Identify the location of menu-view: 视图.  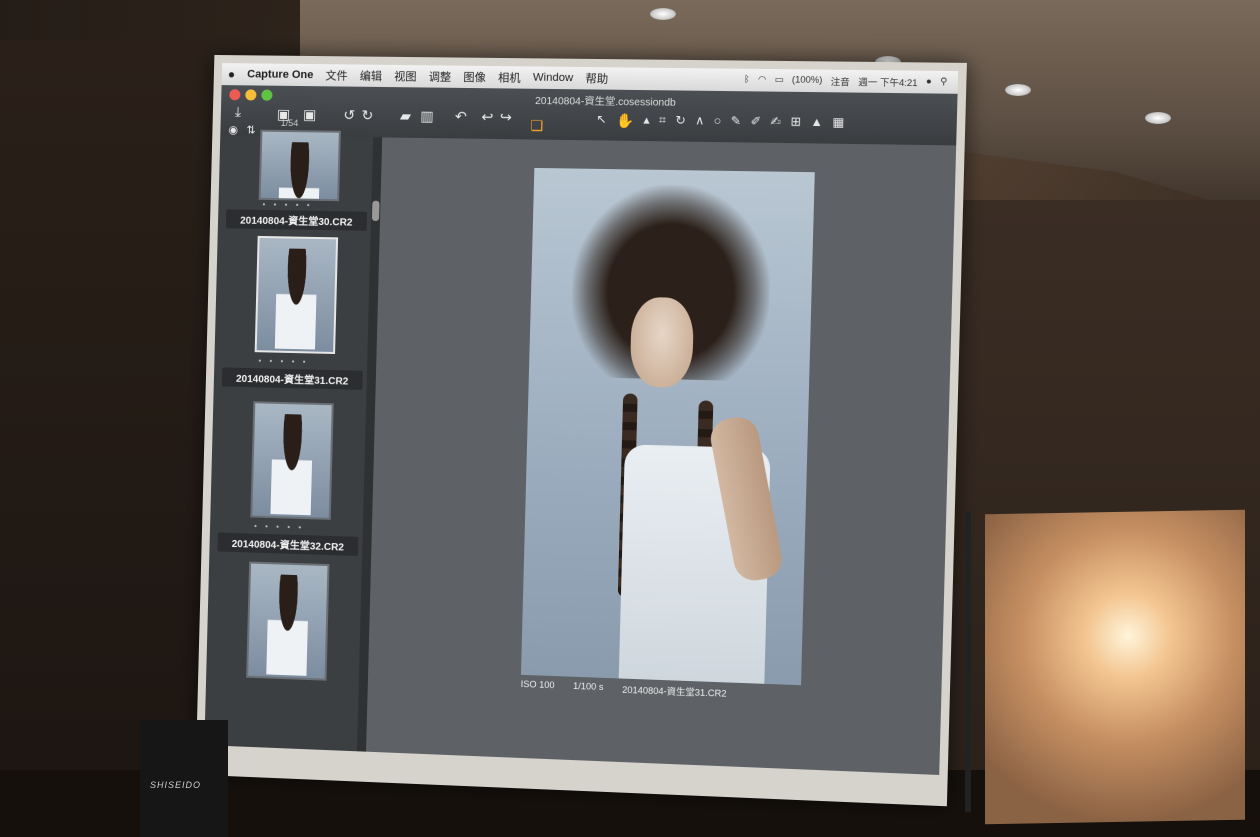
(405, 76).